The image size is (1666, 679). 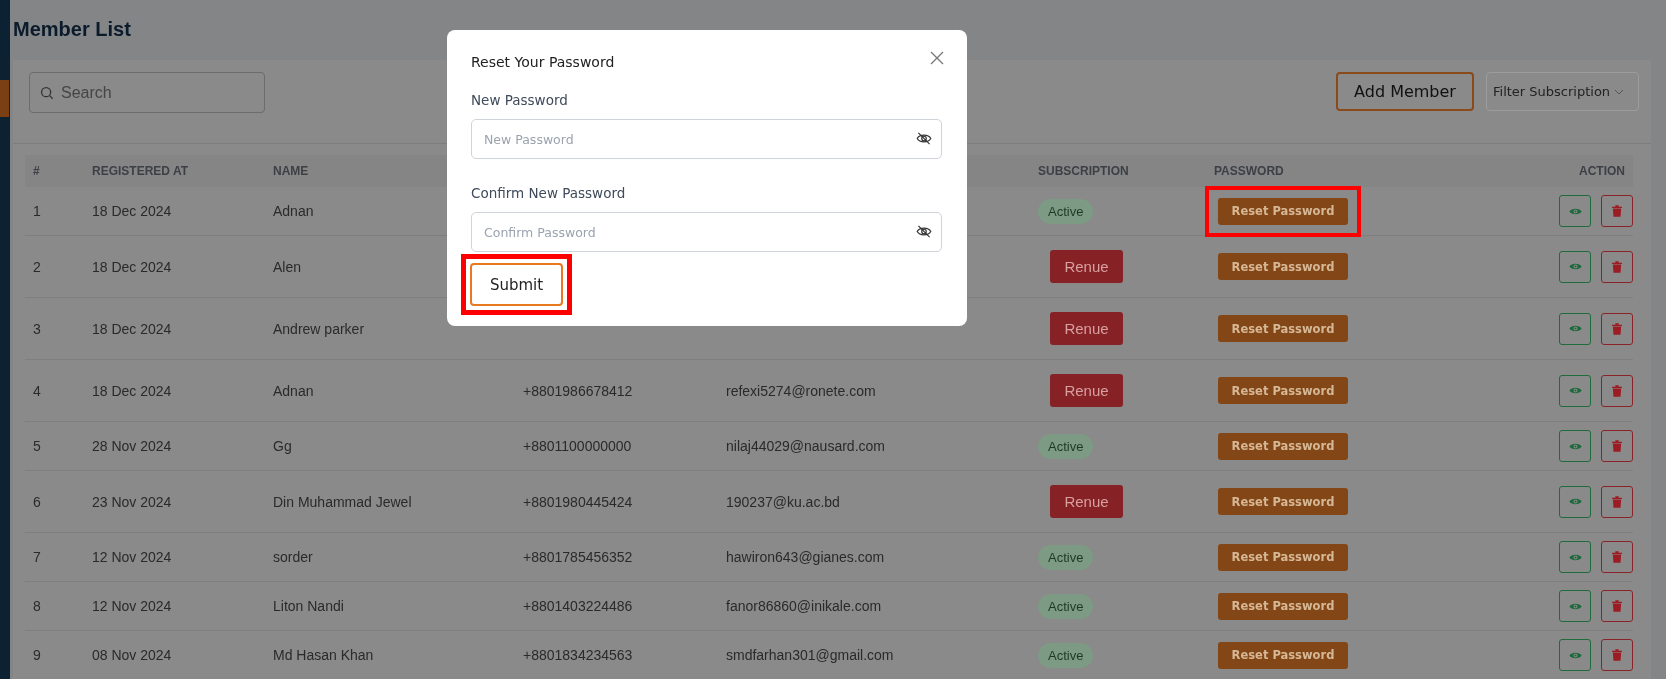 What do you see at coordinates (805, 557) in the screenshot?
I see `table-cell: hawiron643@gianes.com` at bounding box center [805, 557].